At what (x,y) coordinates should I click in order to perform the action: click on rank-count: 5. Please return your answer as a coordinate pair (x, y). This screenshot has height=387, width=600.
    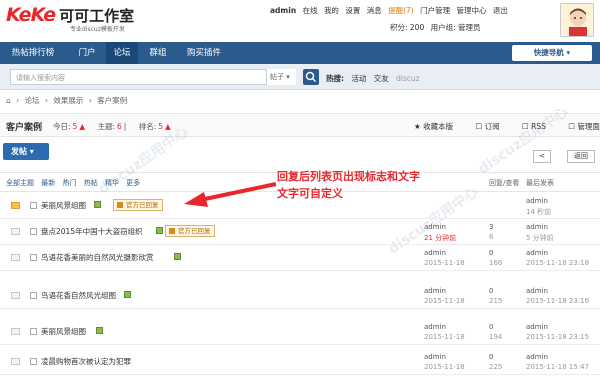
    Looking at the image, I should click on (161, 126).